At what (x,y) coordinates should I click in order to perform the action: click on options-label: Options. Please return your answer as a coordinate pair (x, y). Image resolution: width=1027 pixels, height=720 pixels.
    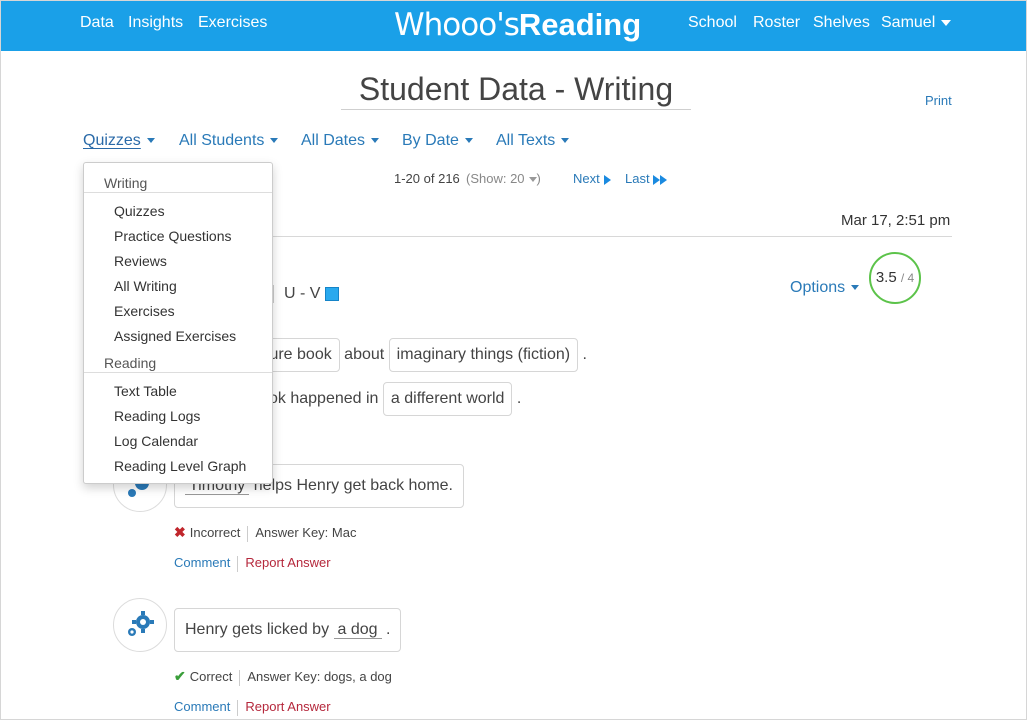
    Looking at the image, I should click on (818, 287).